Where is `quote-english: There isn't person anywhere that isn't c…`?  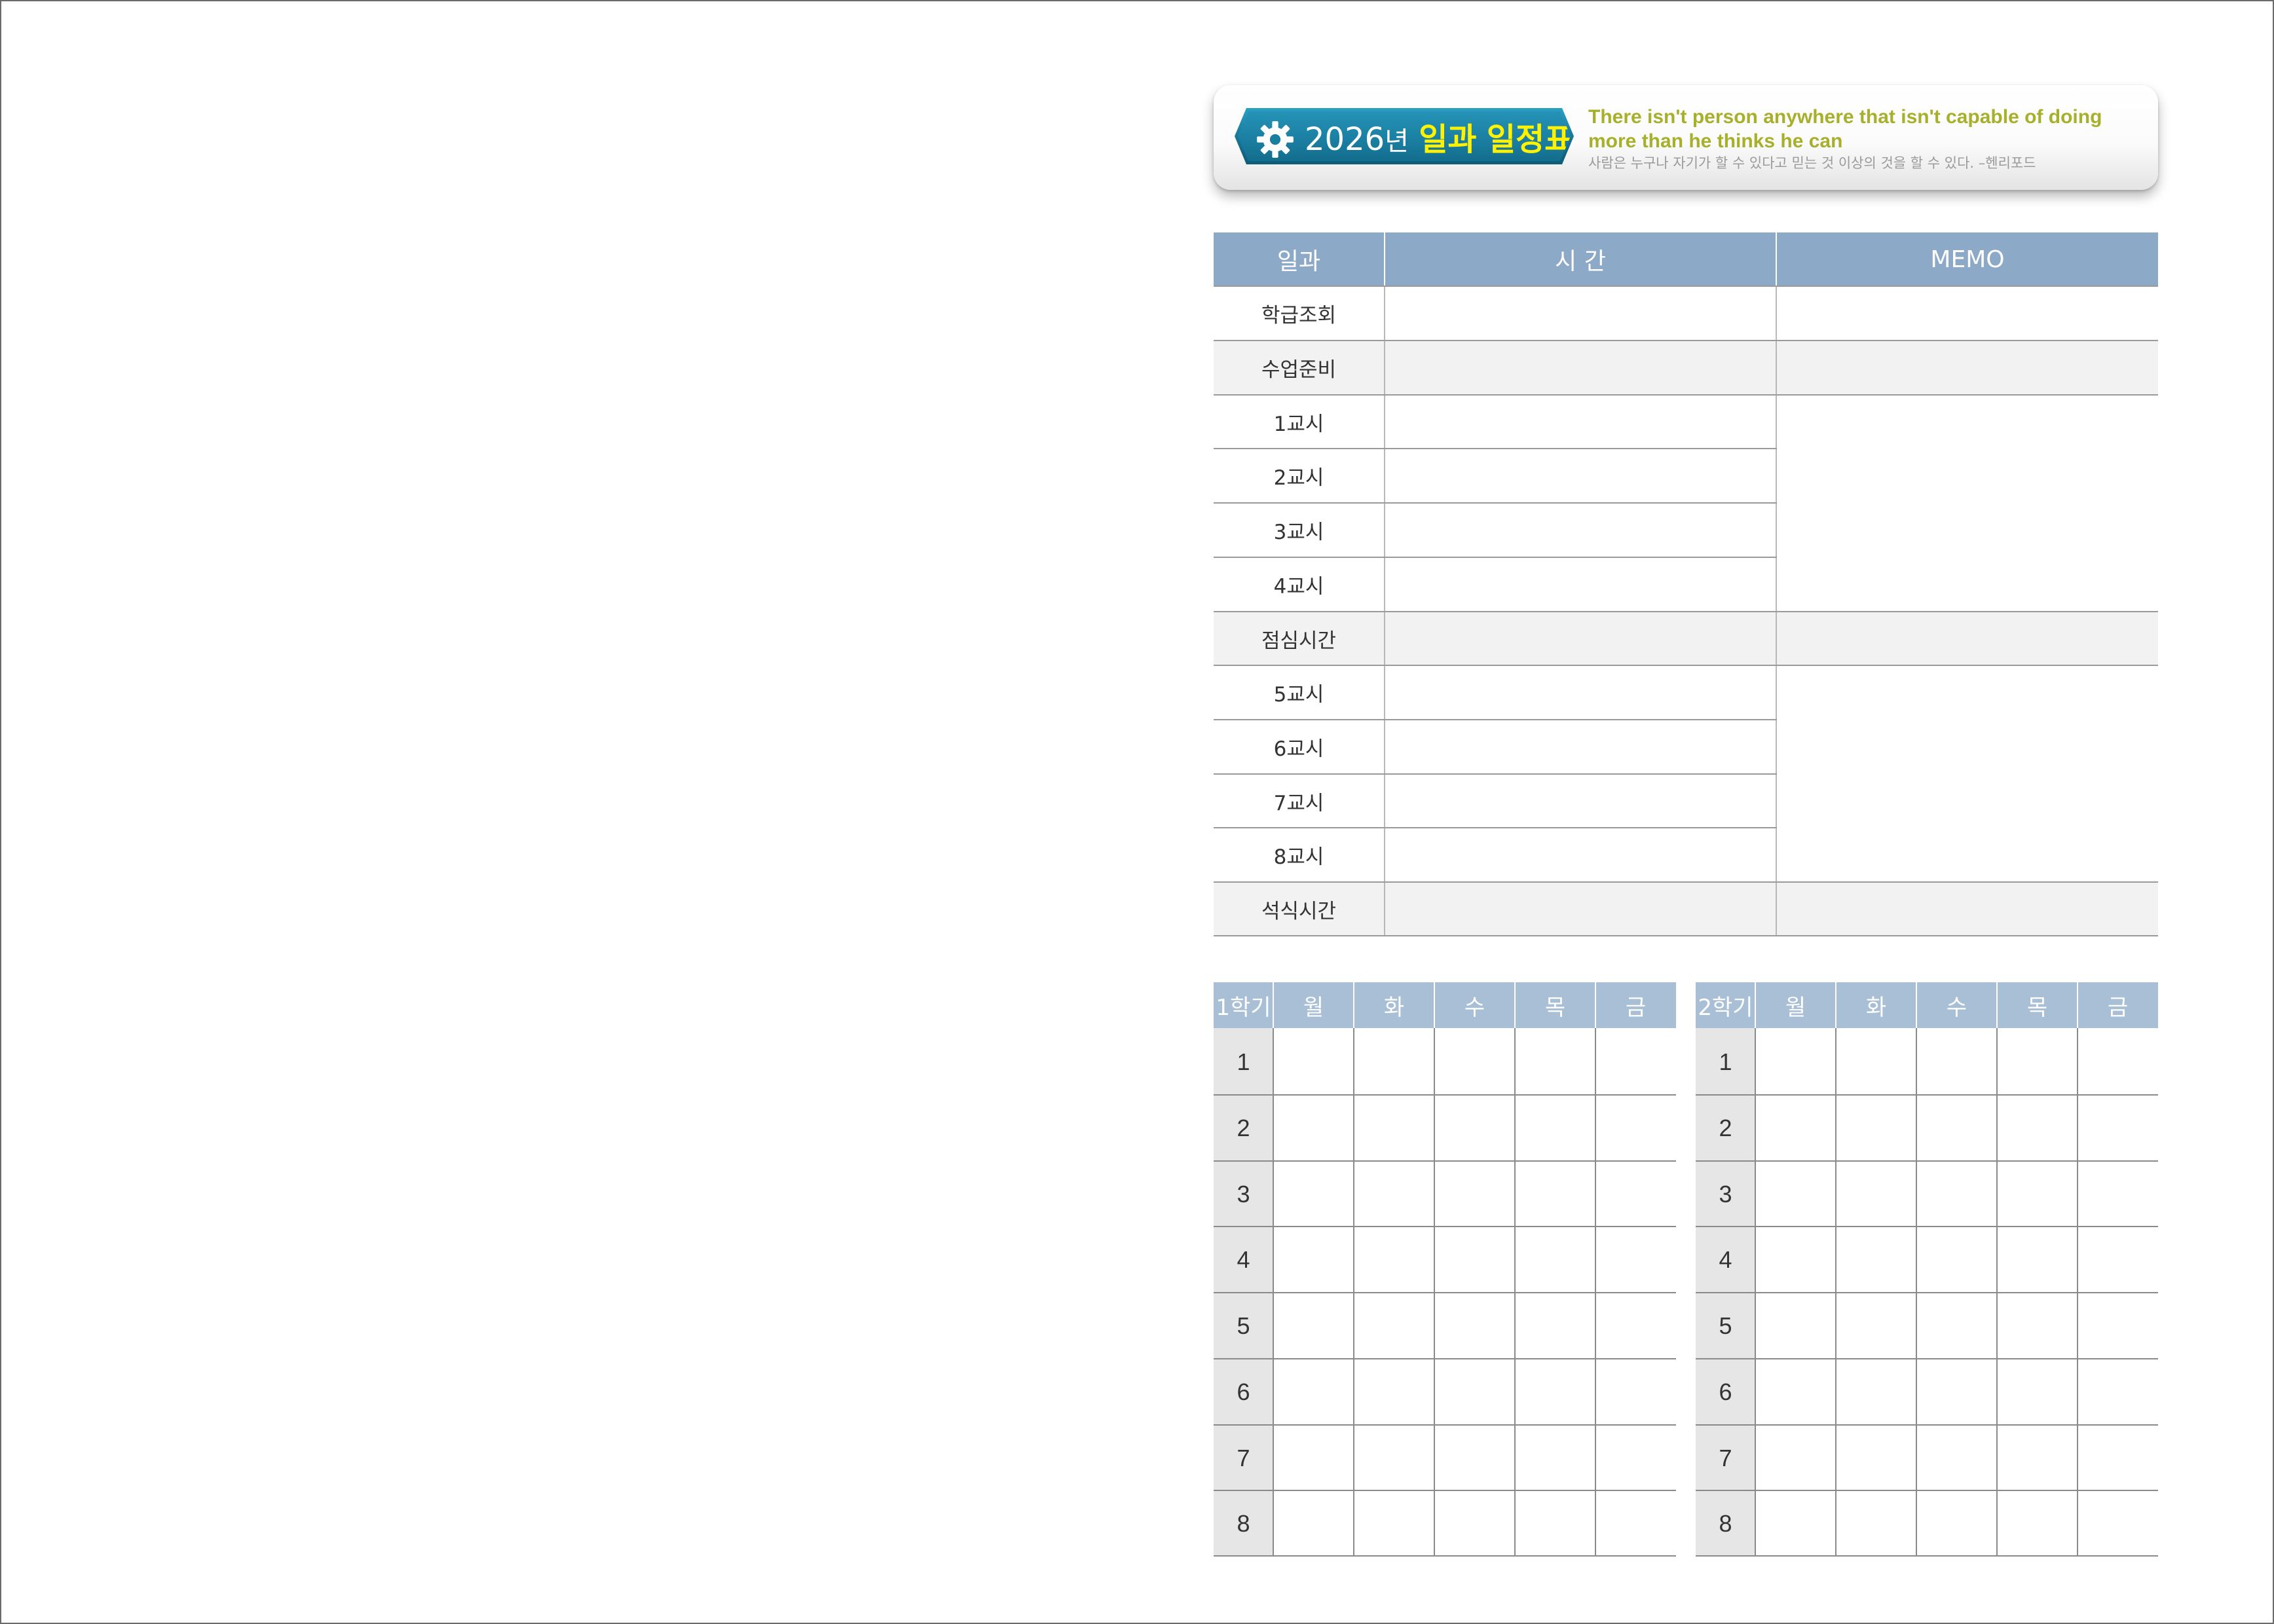
quote-english: There isn't person anywhere that isn't c… is located at coordinates (1845, 129).